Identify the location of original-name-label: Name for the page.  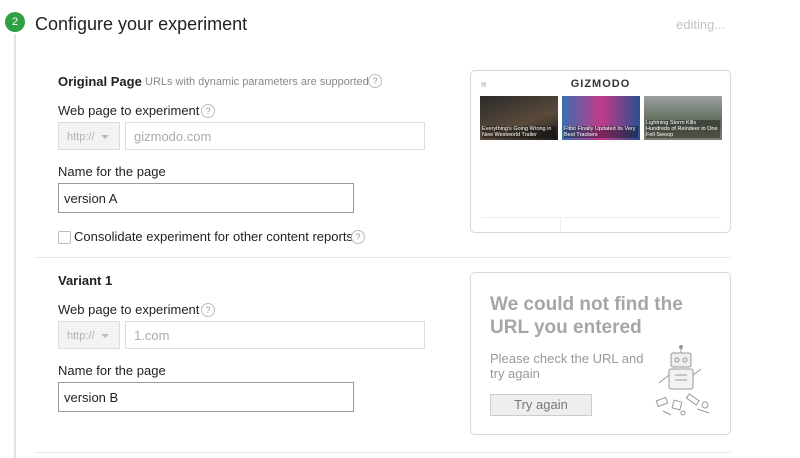
(112, 171).